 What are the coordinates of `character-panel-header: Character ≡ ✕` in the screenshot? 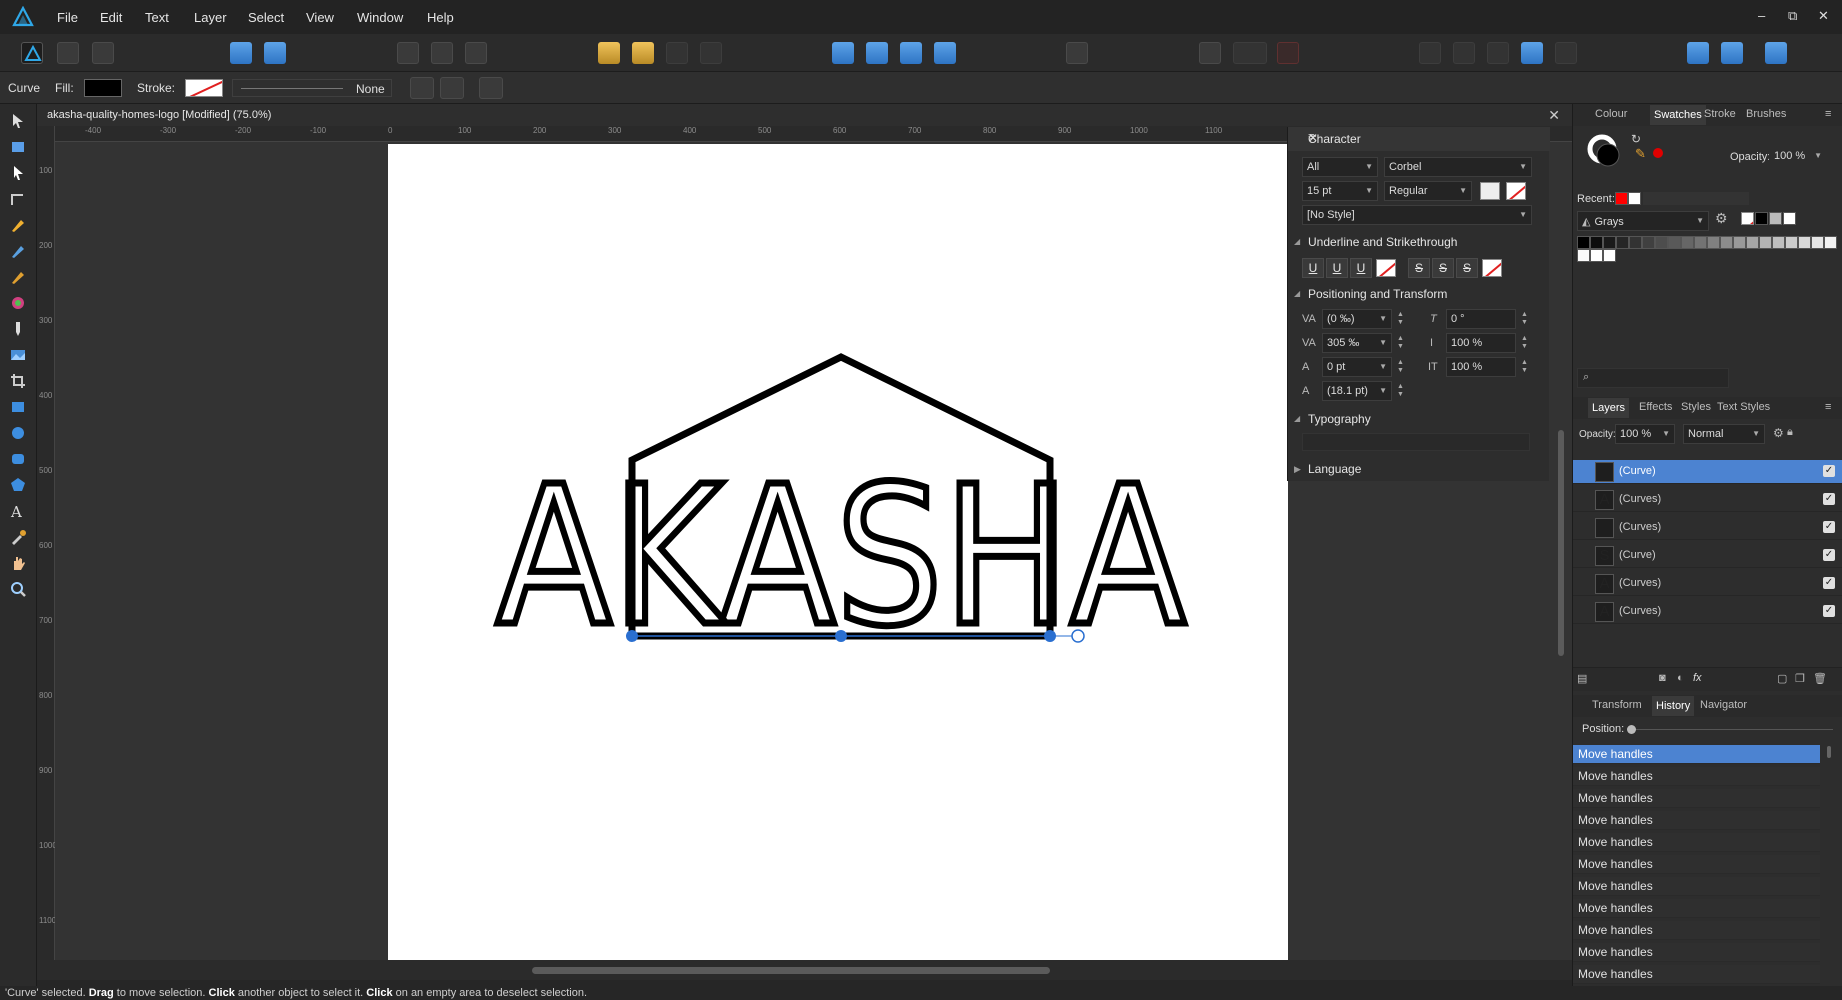 It's located at (1419, 139).